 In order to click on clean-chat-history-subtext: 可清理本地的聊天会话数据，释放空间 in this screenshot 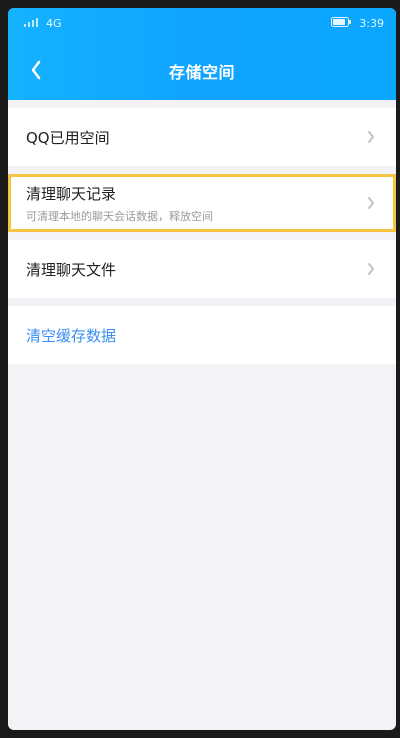, I will do `click(119, 216)`.